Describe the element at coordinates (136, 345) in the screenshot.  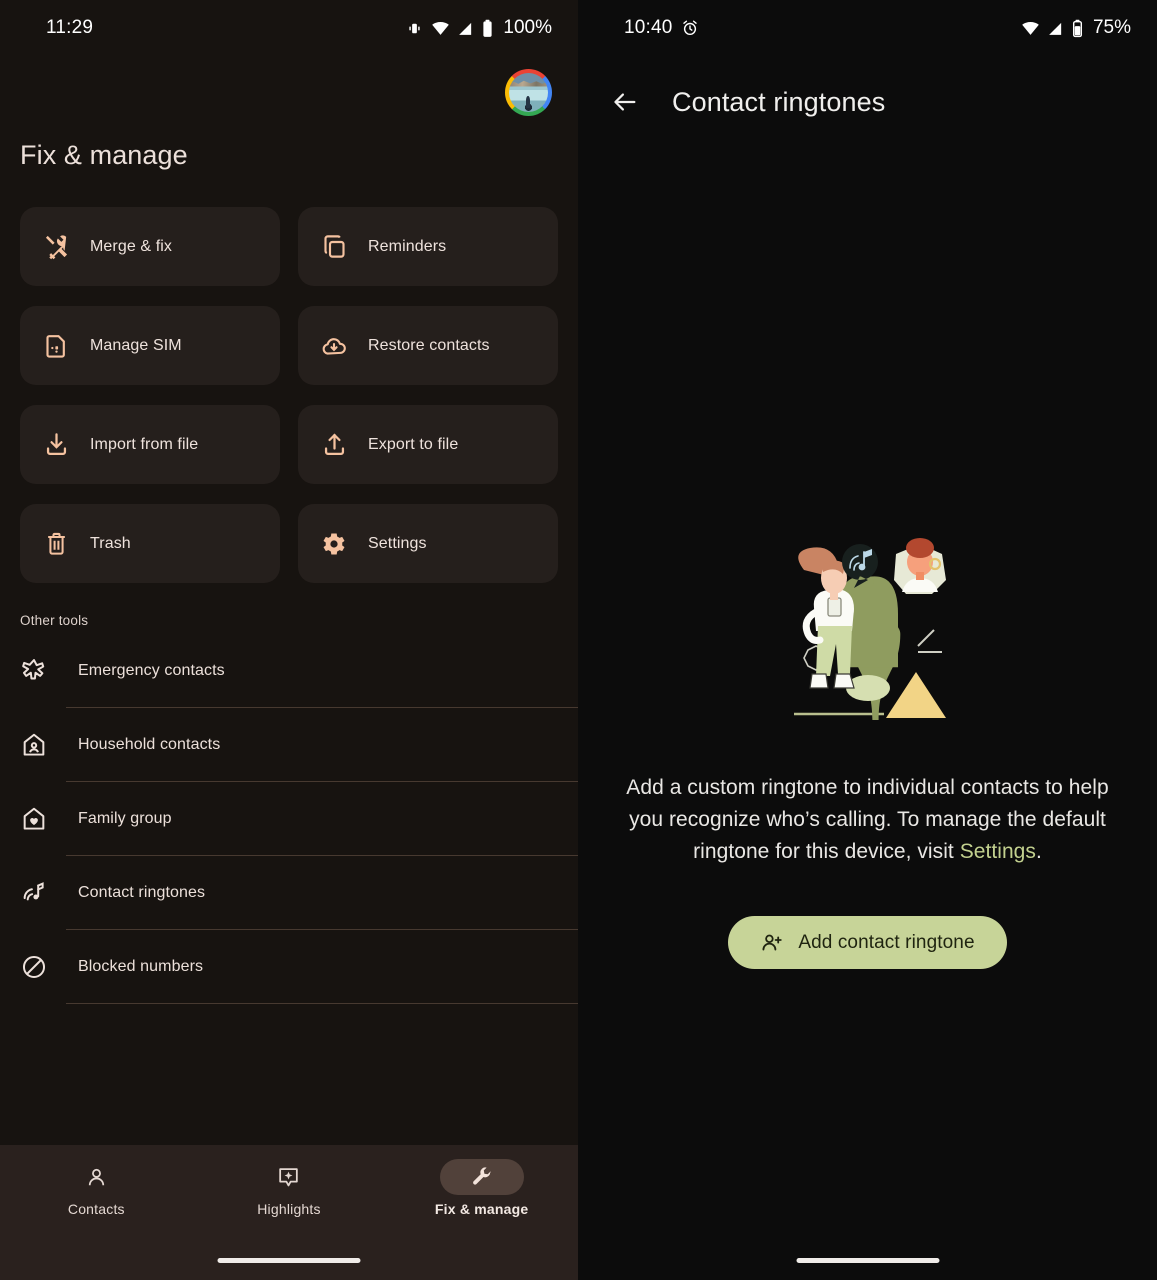
I see `tile-label: Manage SIM` at that location.